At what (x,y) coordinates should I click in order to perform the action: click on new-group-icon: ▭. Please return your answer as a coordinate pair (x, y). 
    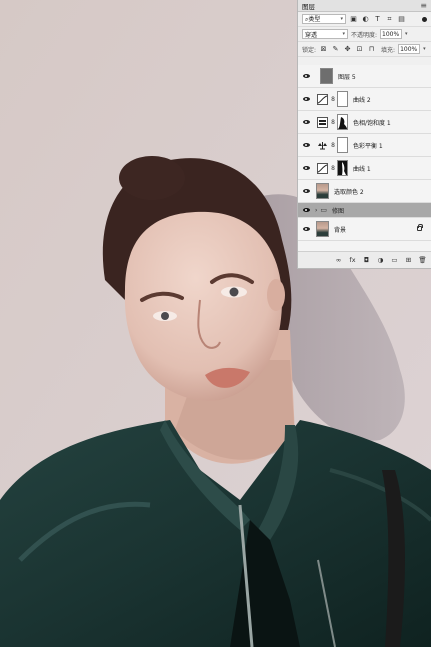
    Looking at the image, I should click on (394, 260).